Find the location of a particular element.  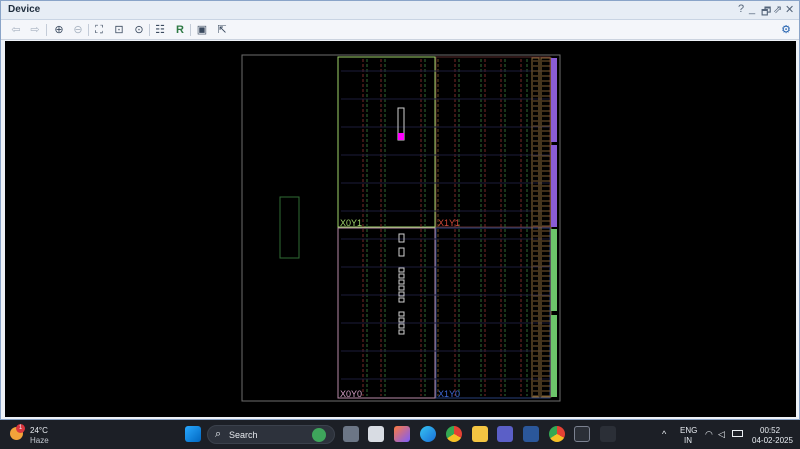

chrome-profile-icon is located at coordinates (557, 434).